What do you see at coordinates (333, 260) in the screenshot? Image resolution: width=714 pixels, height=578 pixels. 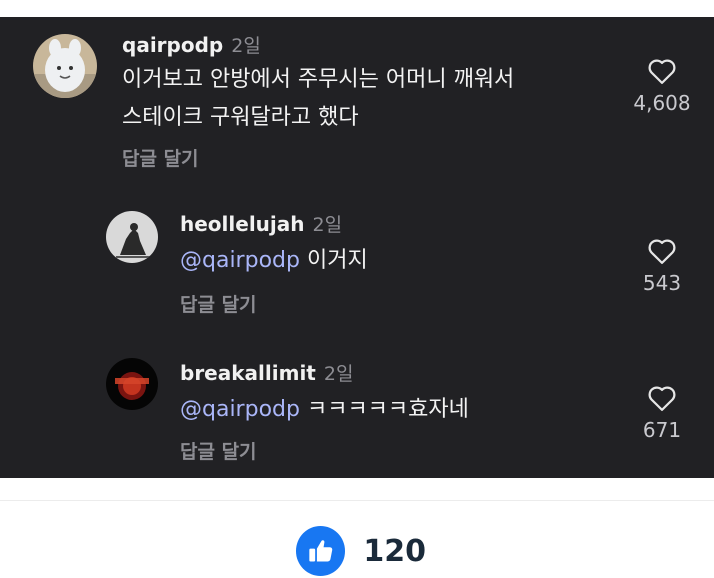 I see `comment-text-body: 이거지` at bounding box center [333, 260].